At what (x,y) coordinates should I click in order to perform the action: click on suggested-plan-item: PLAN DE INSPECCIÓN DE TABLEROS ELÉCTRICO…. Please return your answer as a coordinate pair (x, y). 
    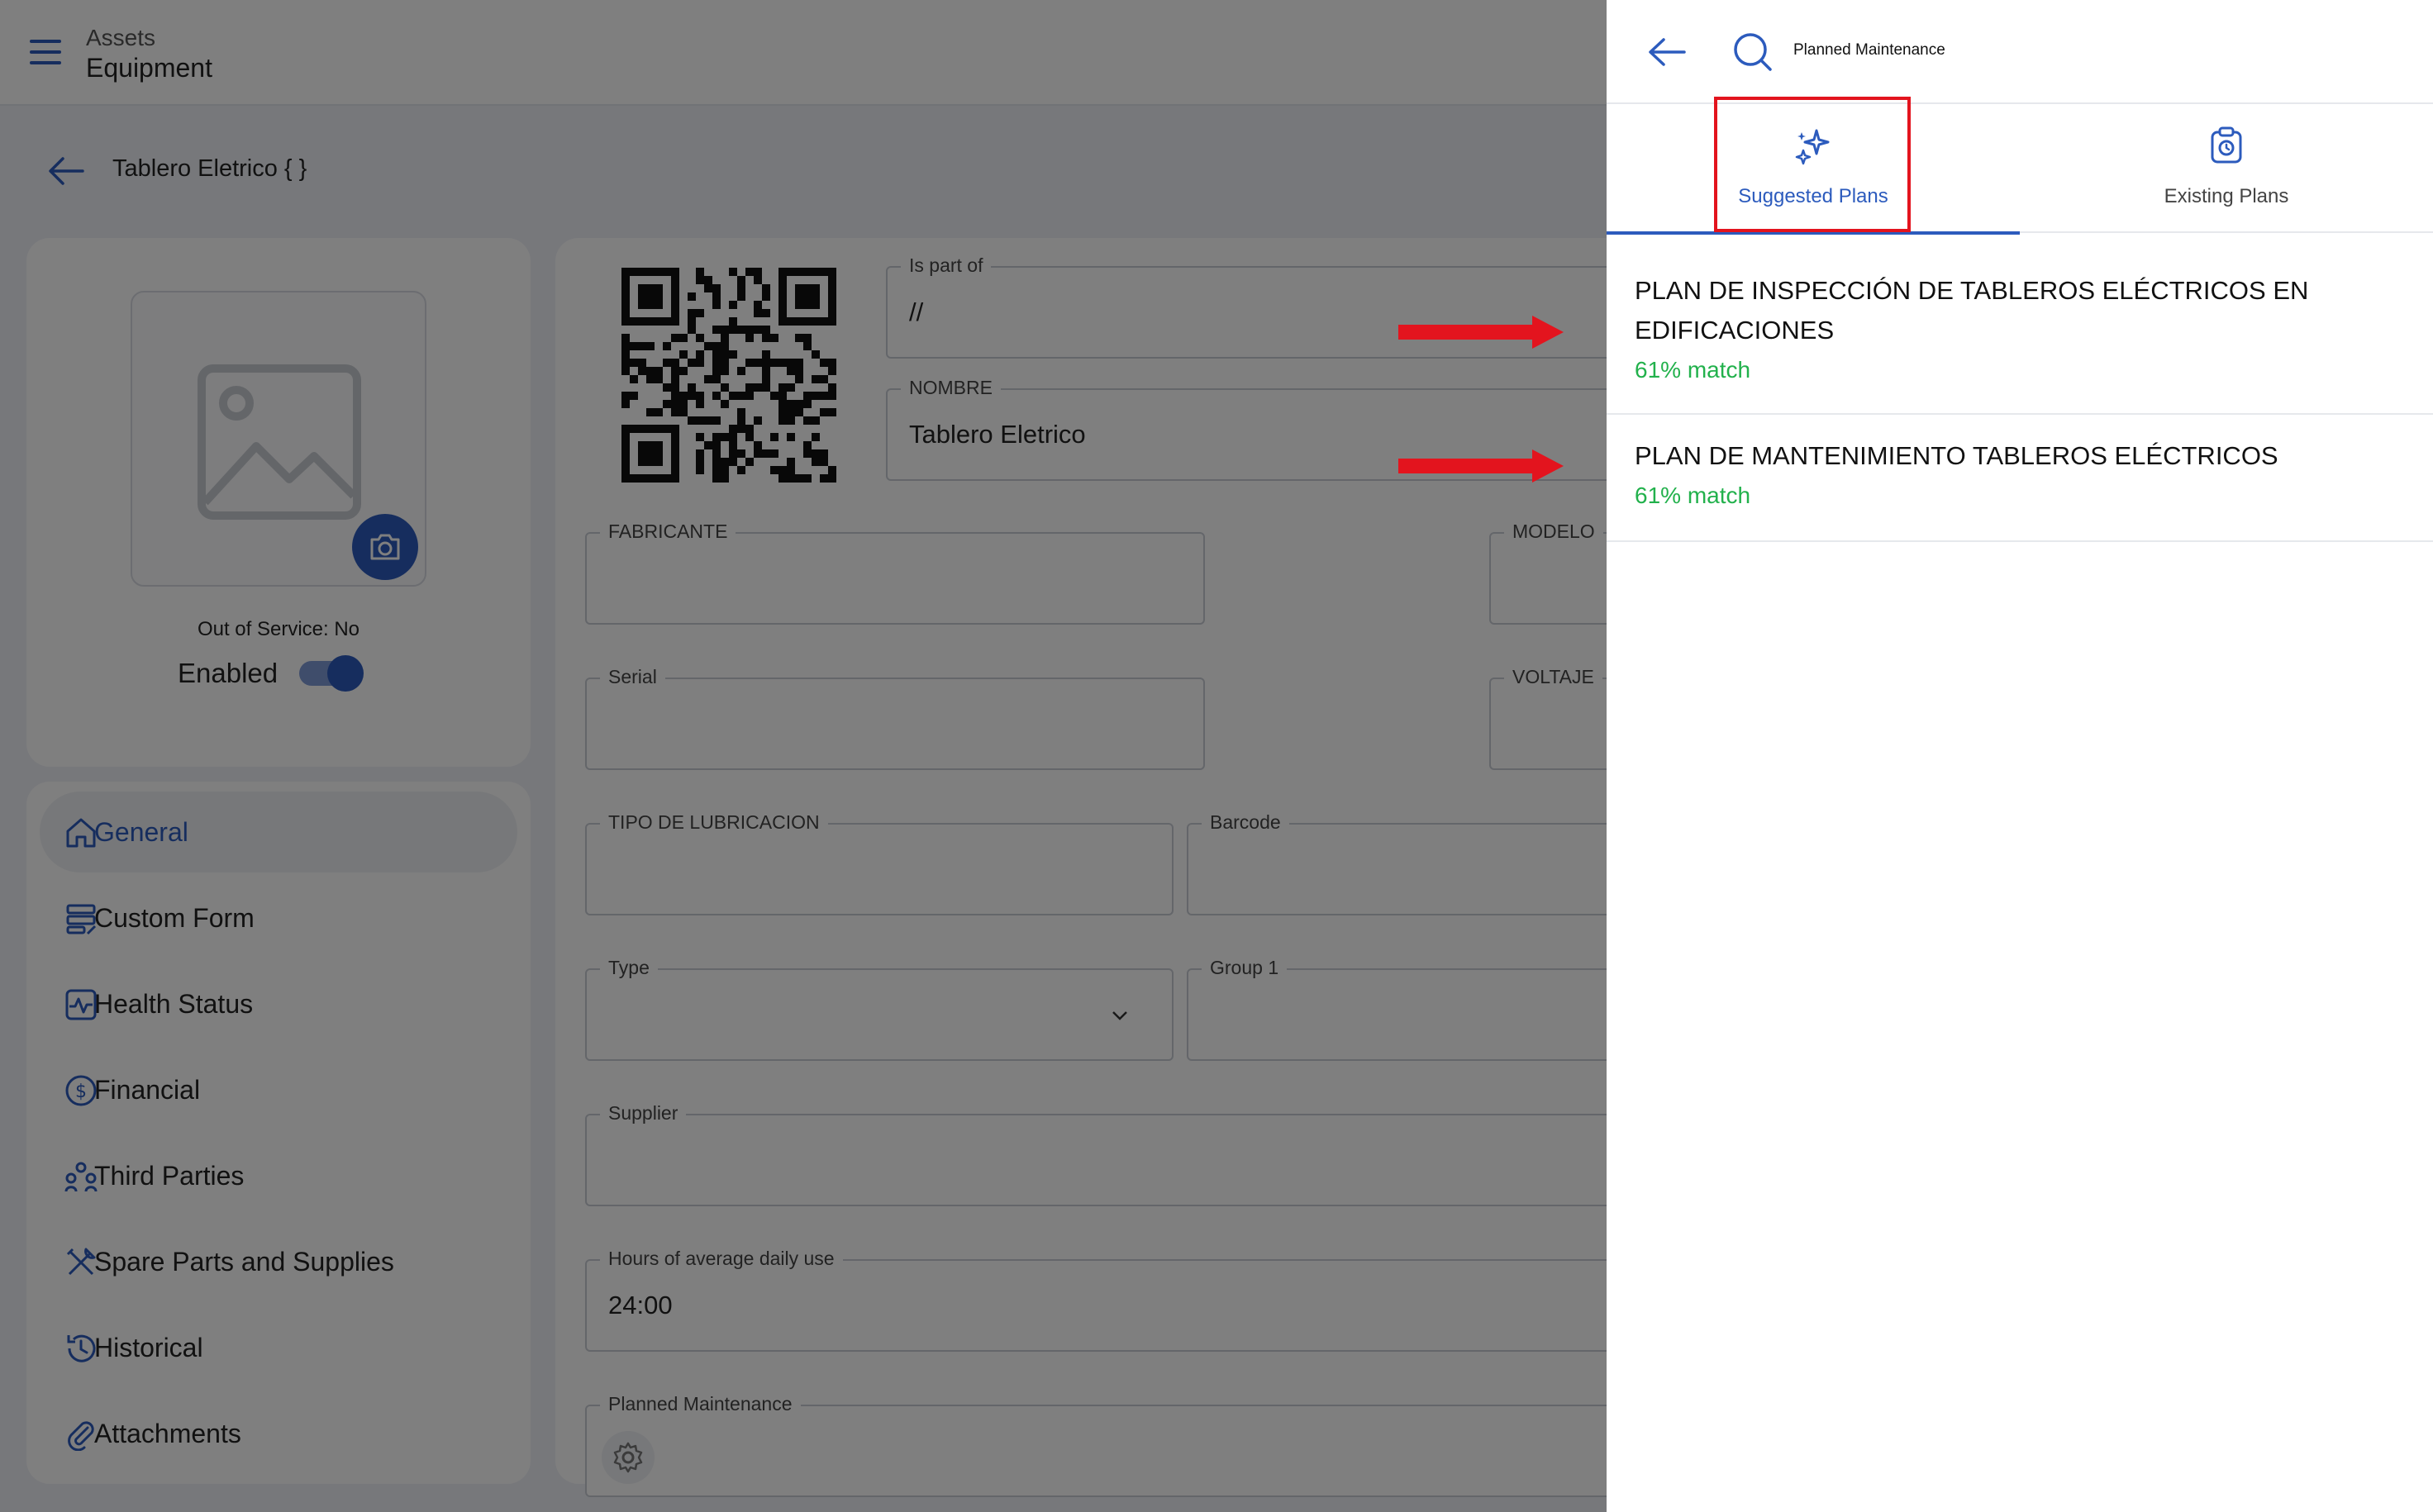
    Looking at the image, I should click on (2020, 324).